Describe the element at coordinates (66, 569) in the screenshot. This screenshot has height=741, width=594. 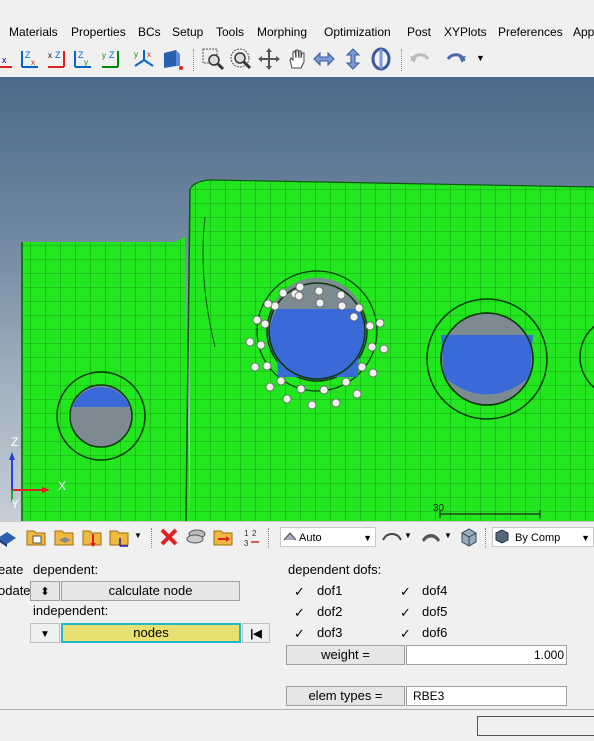
I see `dependent-label: dependent:` at that location.